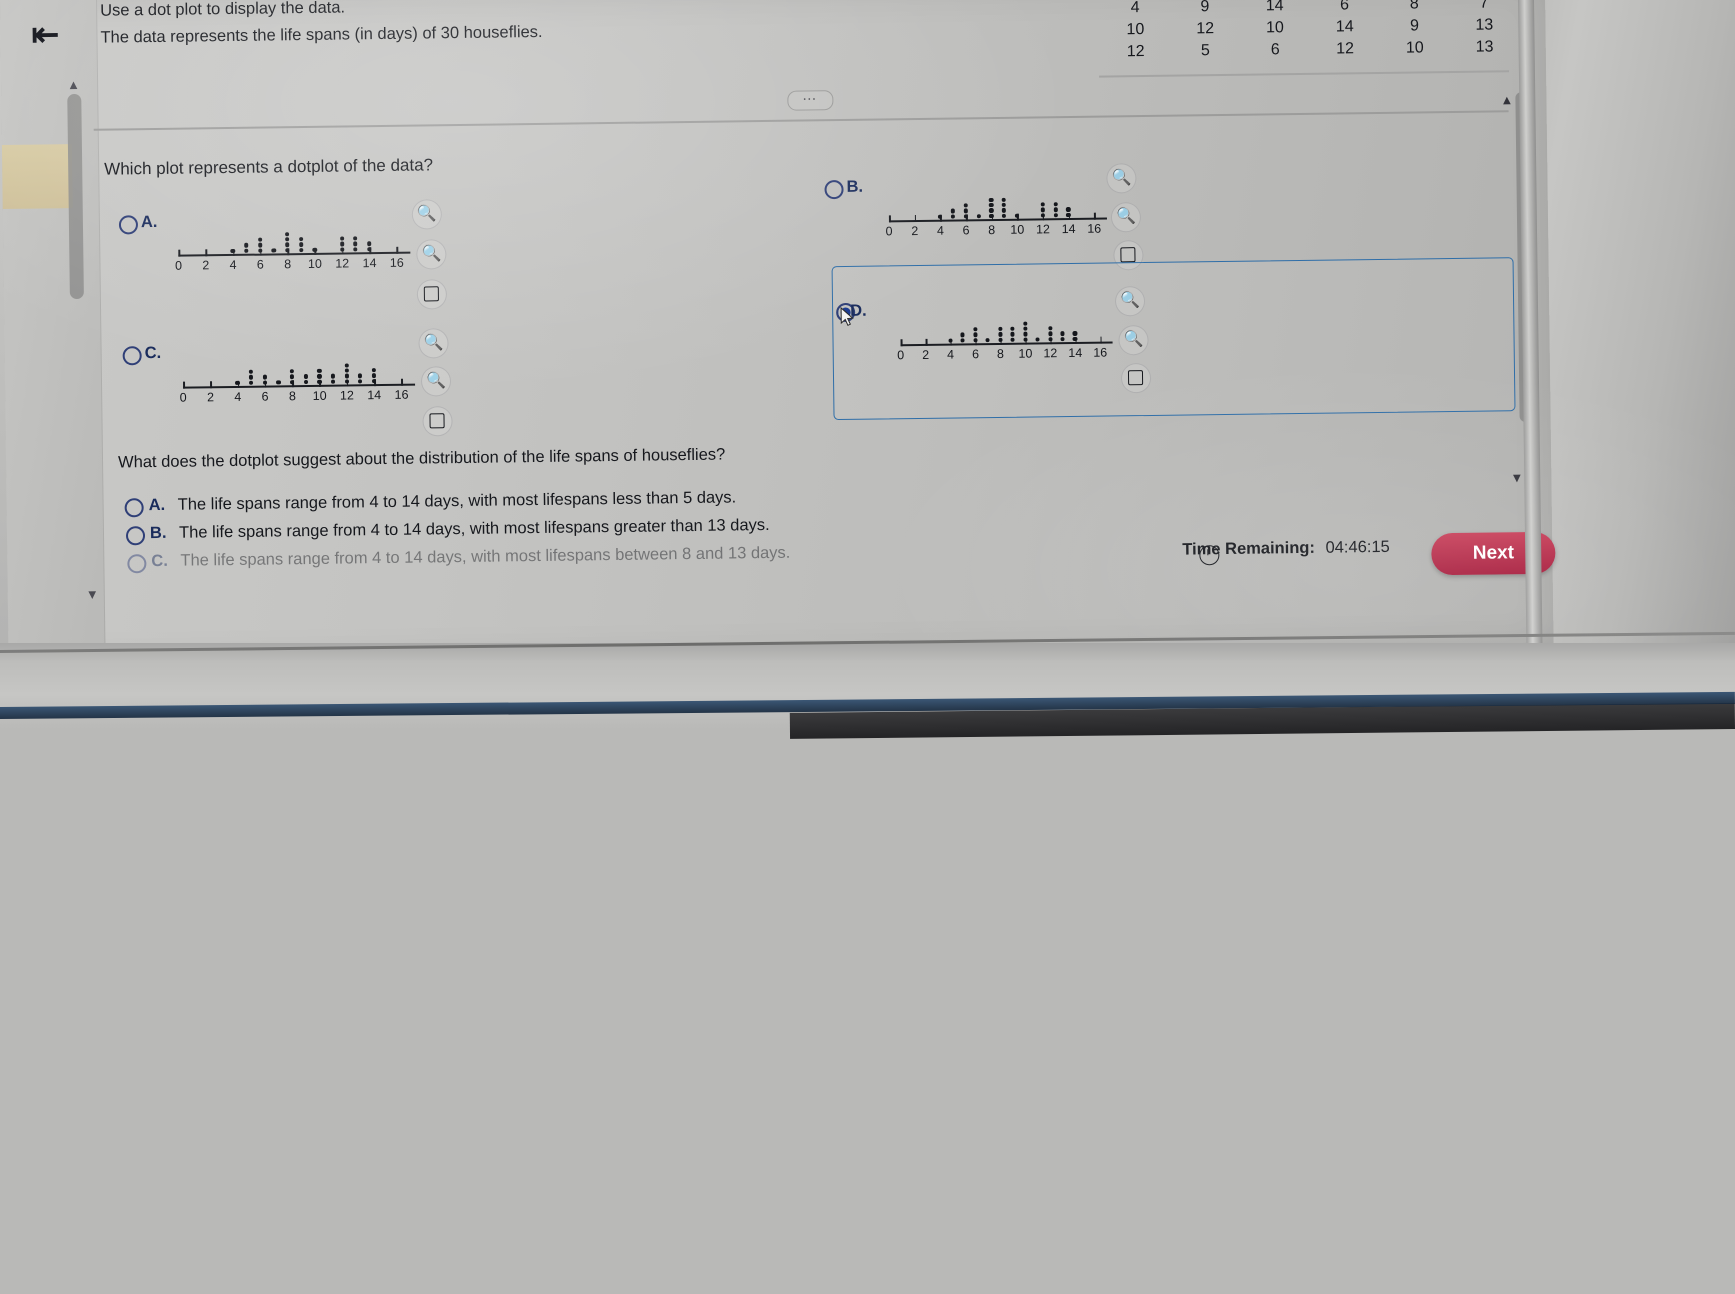 This screenshot has width=1735, height=1294. Describe the element at coordinates (801, 120) in the screenshot. I see `divider-main` at that location.